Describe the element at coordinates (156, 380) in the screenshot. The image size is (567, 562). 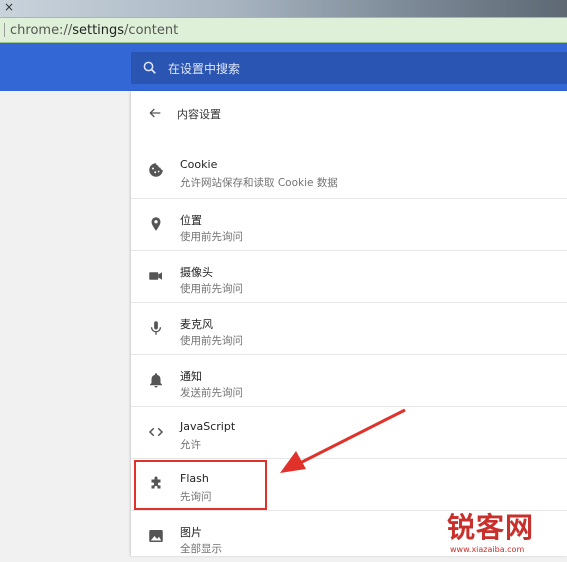
I see `bell-icon` at that location.